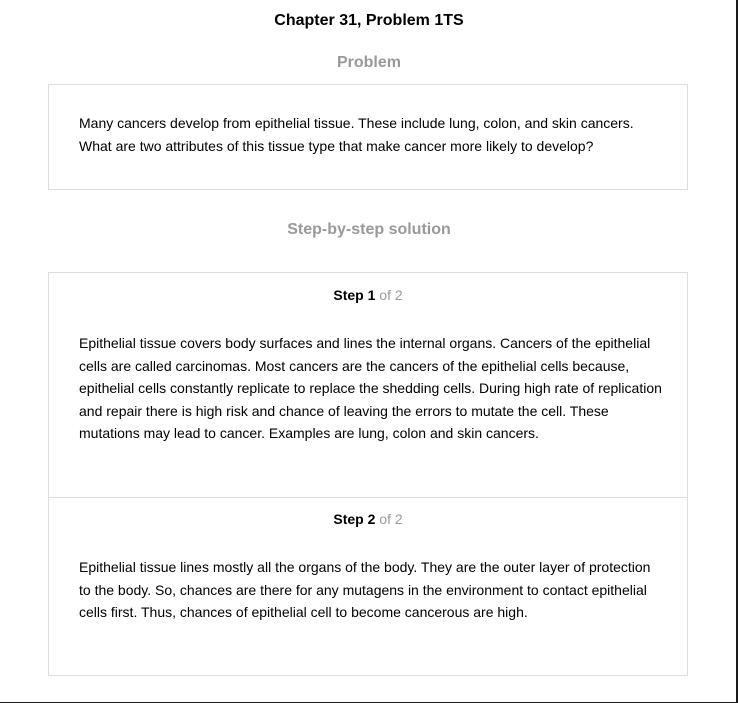 This screenshot has width=738, height=703. I want to click on step-2-of: of 2, so click(391, 519).